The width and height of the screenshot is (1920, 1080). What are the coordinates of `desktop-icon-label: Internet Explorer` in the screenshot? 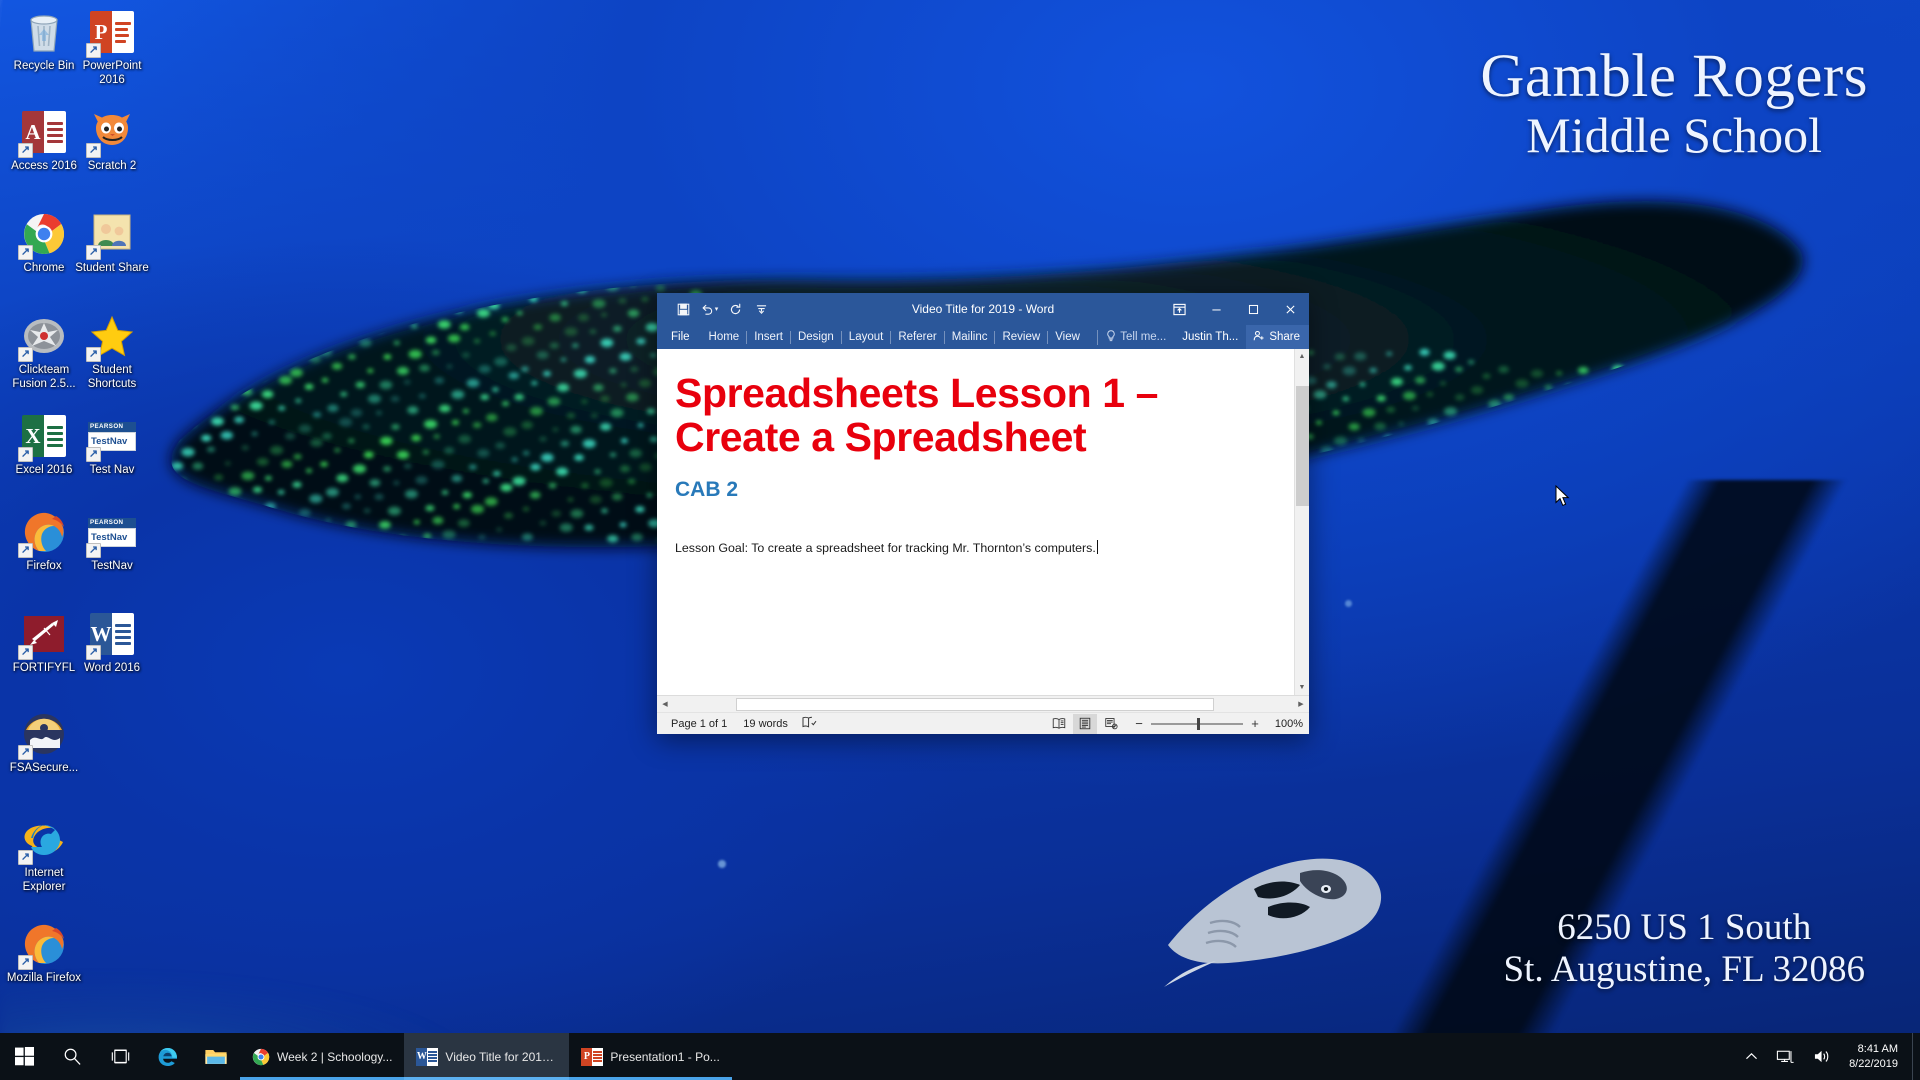 It's located at (44, 880).